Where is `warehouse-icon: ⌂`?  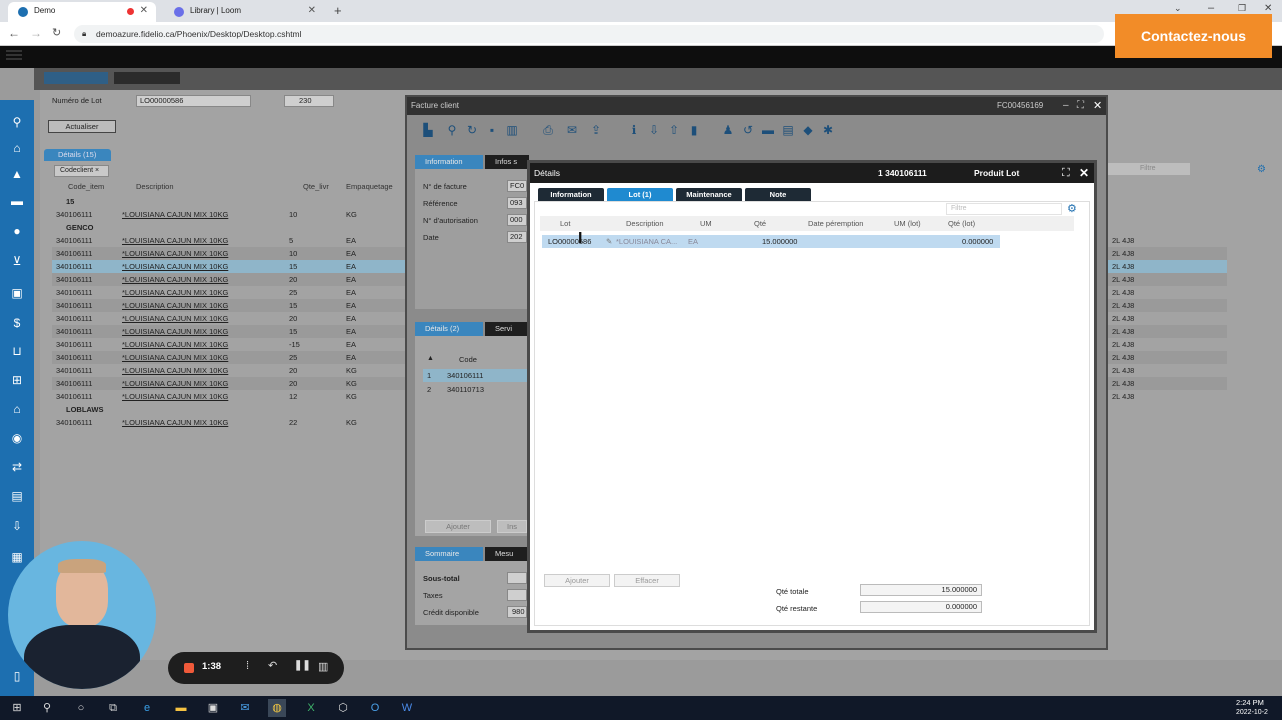
warehouse-icon: ⌂ is located at coordinates (17, 409).